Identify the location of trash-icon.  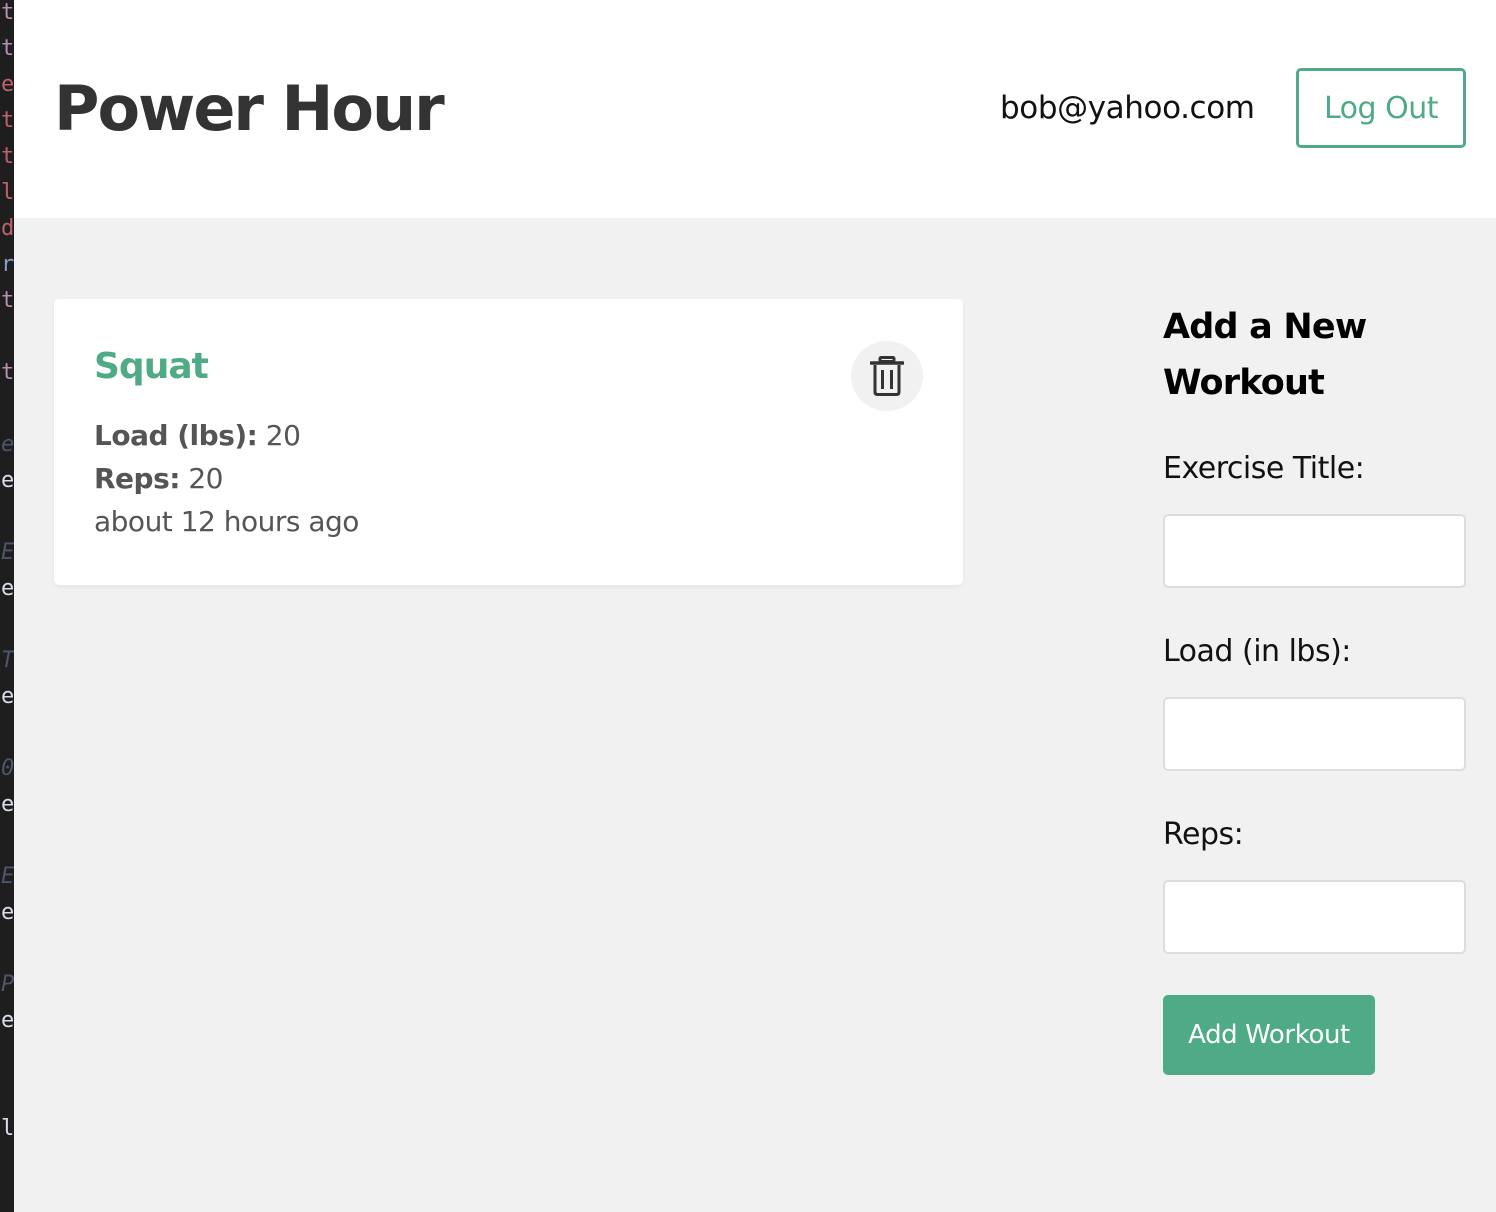
(887, 376).